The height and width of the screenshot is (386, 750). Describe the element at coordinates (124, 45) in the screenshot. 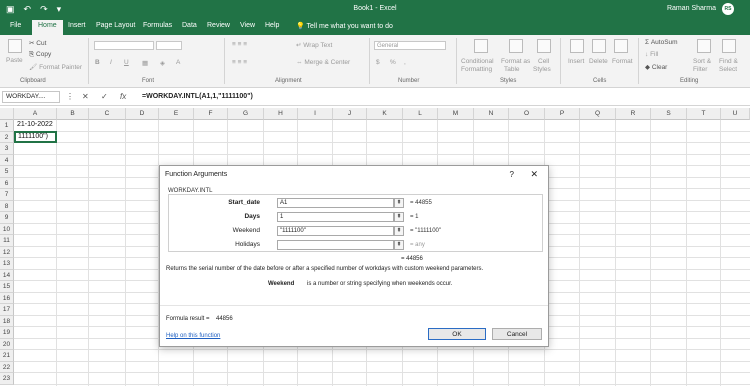

I see `font-name-box` at that location.